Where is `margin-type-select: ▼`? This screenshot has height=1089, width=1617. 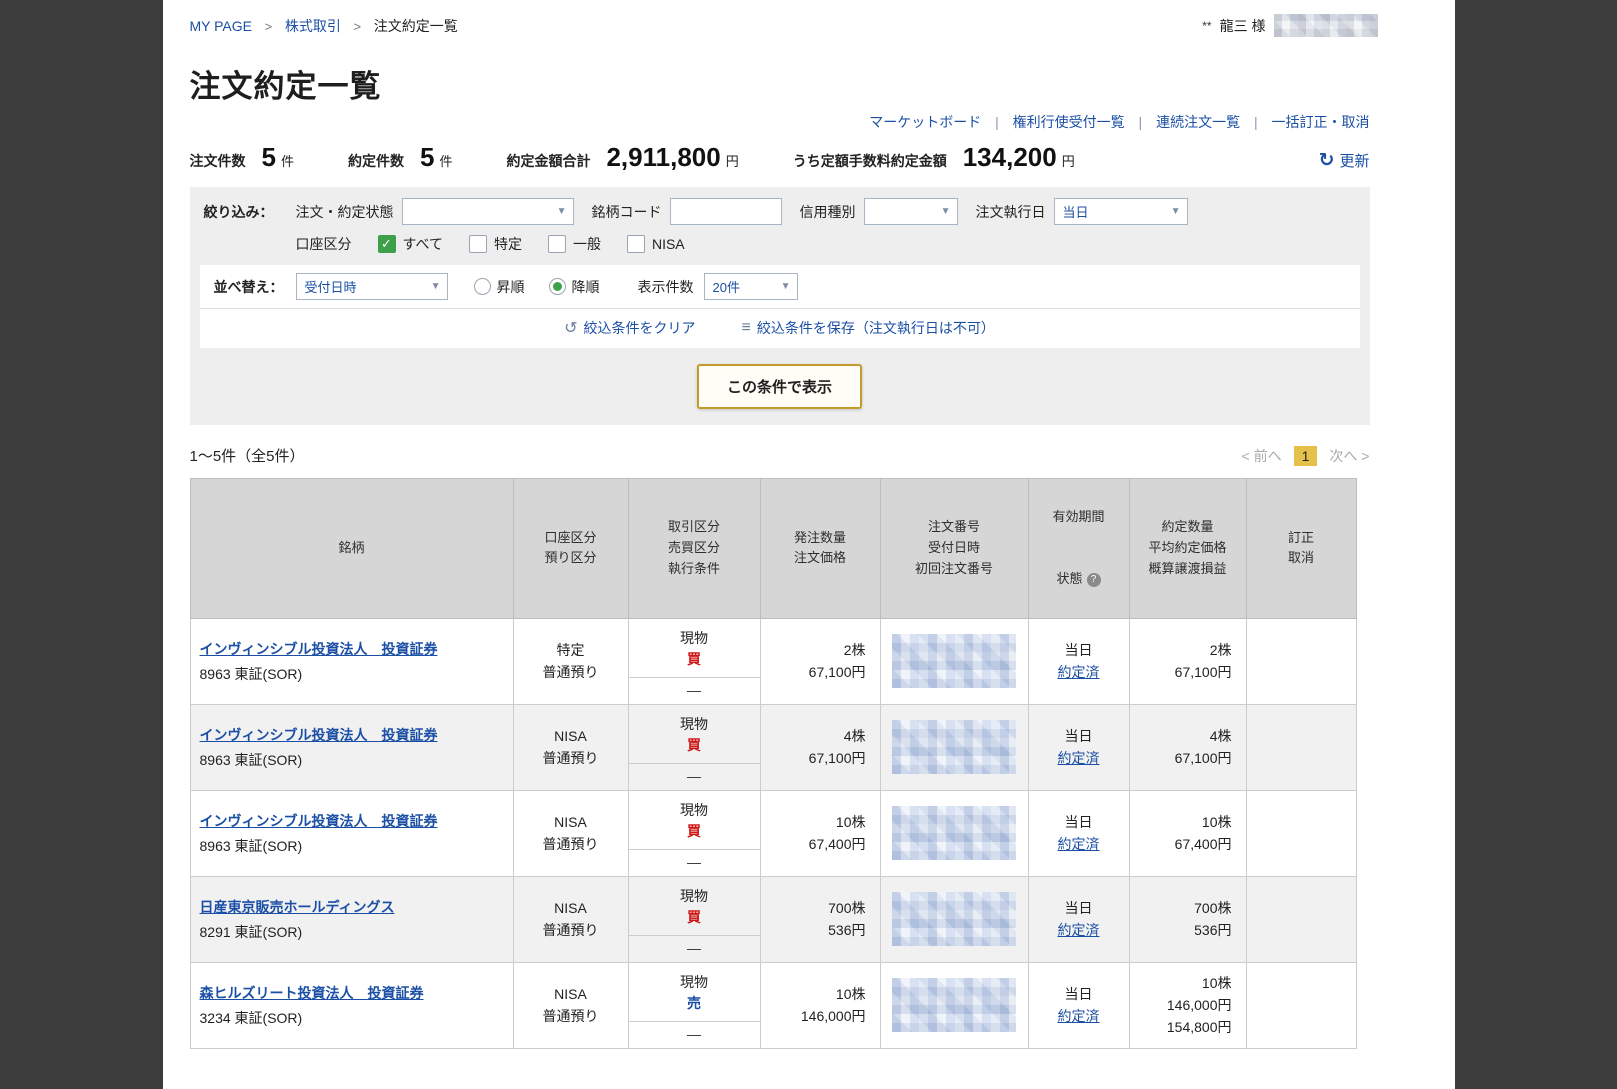 margin-type-select: ▼ is located at coordinates (910, 211).